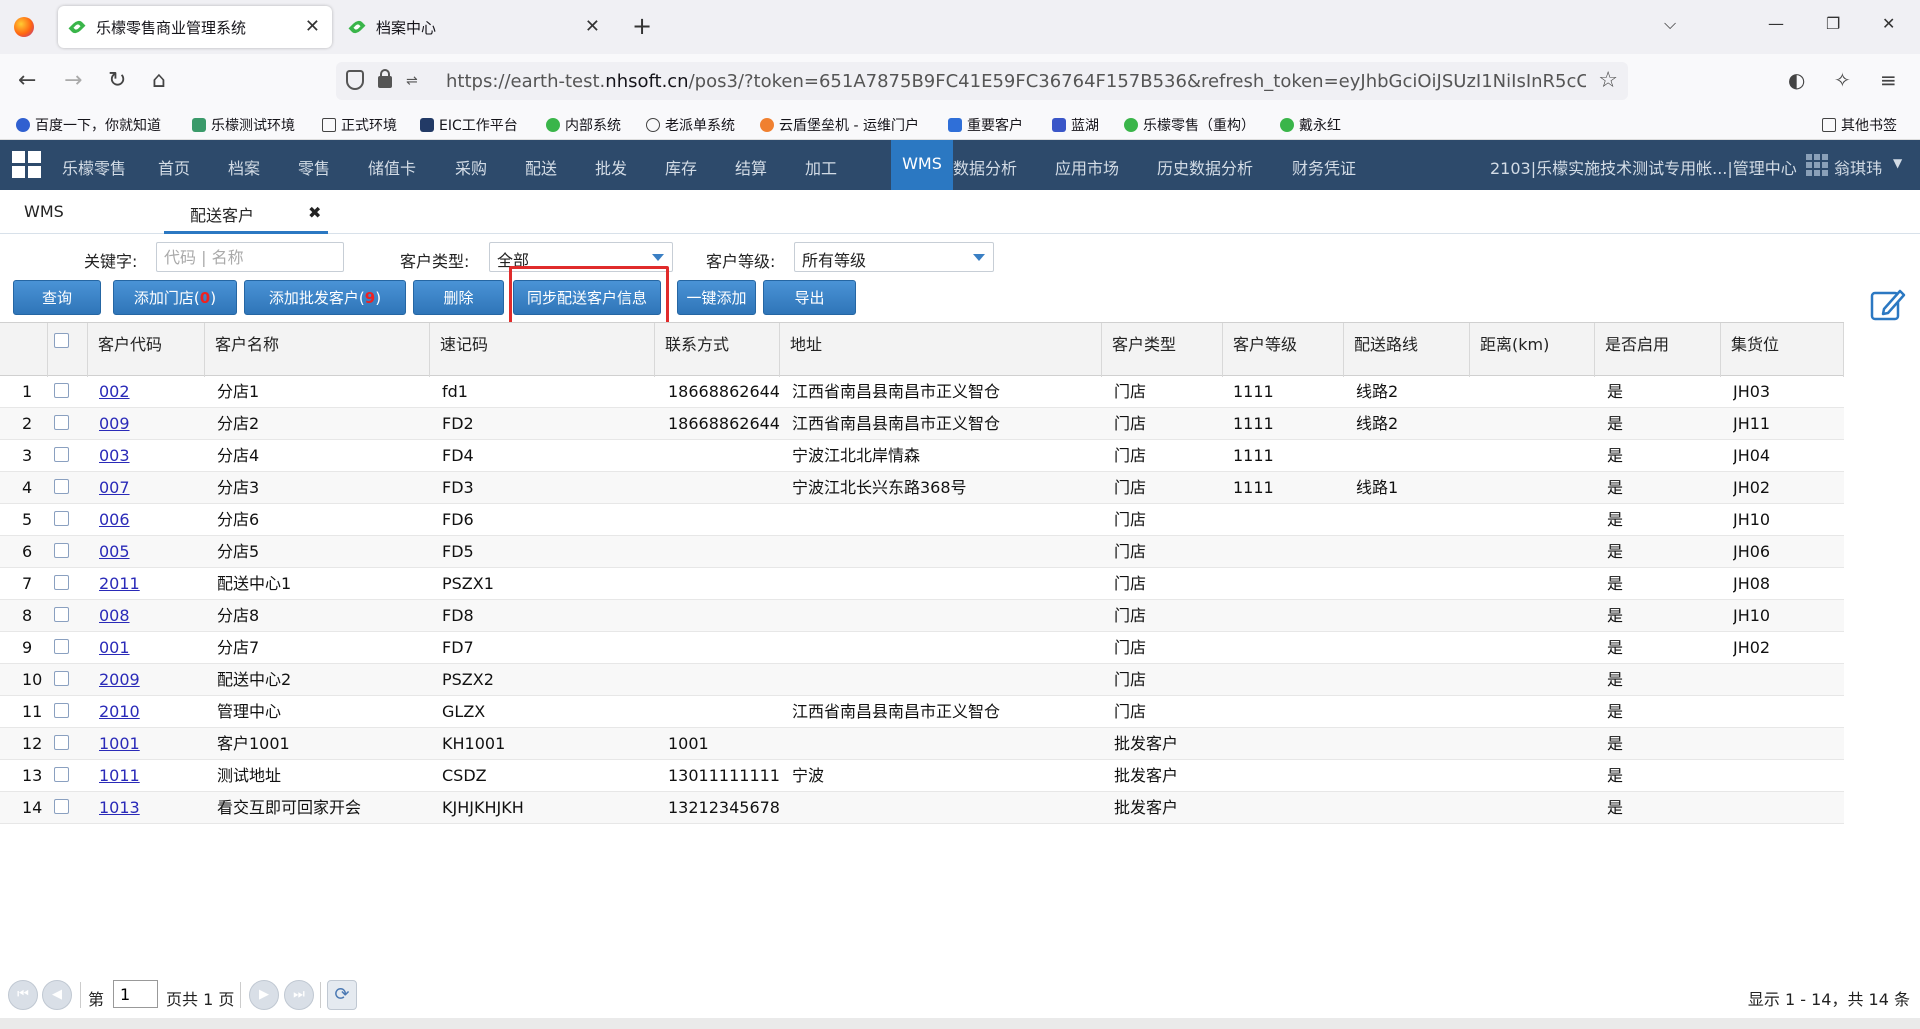  I want to click on customer-code-link: 2010, so click(149, 711).